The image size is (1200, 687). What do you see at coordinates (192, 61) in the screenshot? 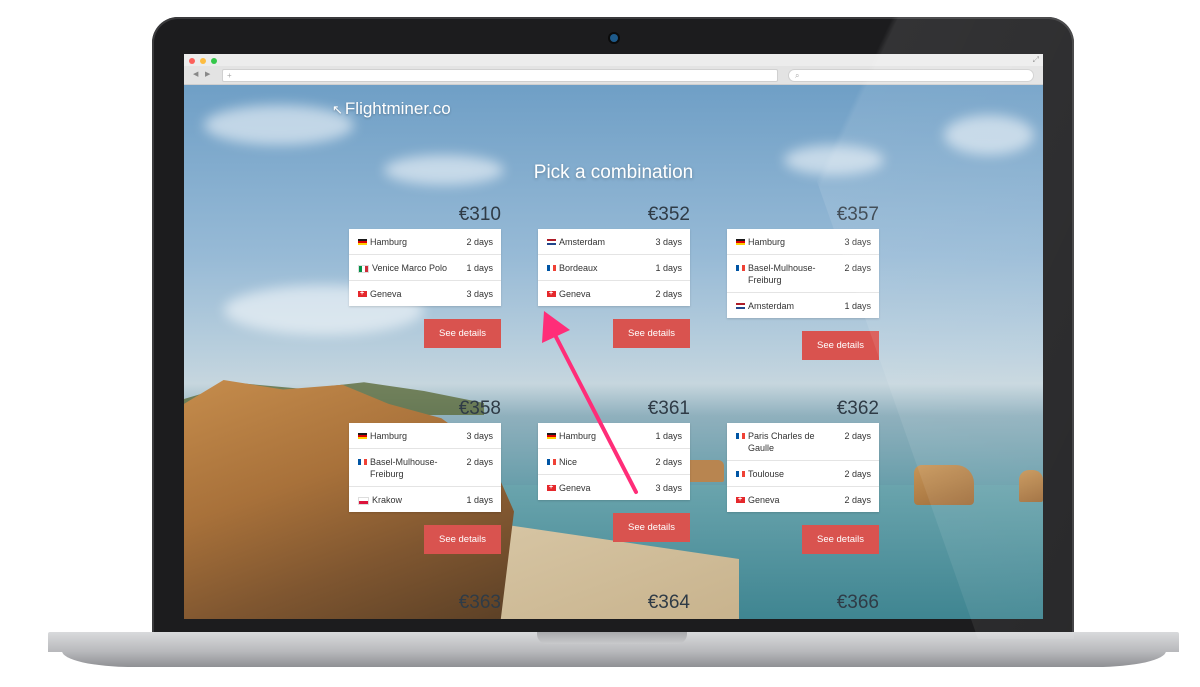
I see `close-window-button` at bounding box center [192, 61].